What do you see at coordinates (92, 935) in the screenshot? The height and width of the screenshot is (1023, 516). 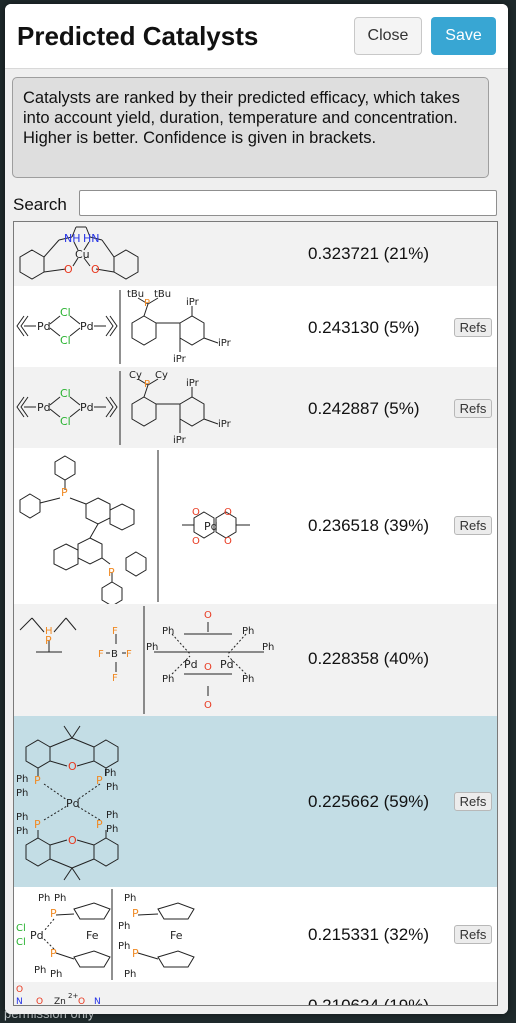 I see `structure-label: Fe` at bounding box center [92, 935].